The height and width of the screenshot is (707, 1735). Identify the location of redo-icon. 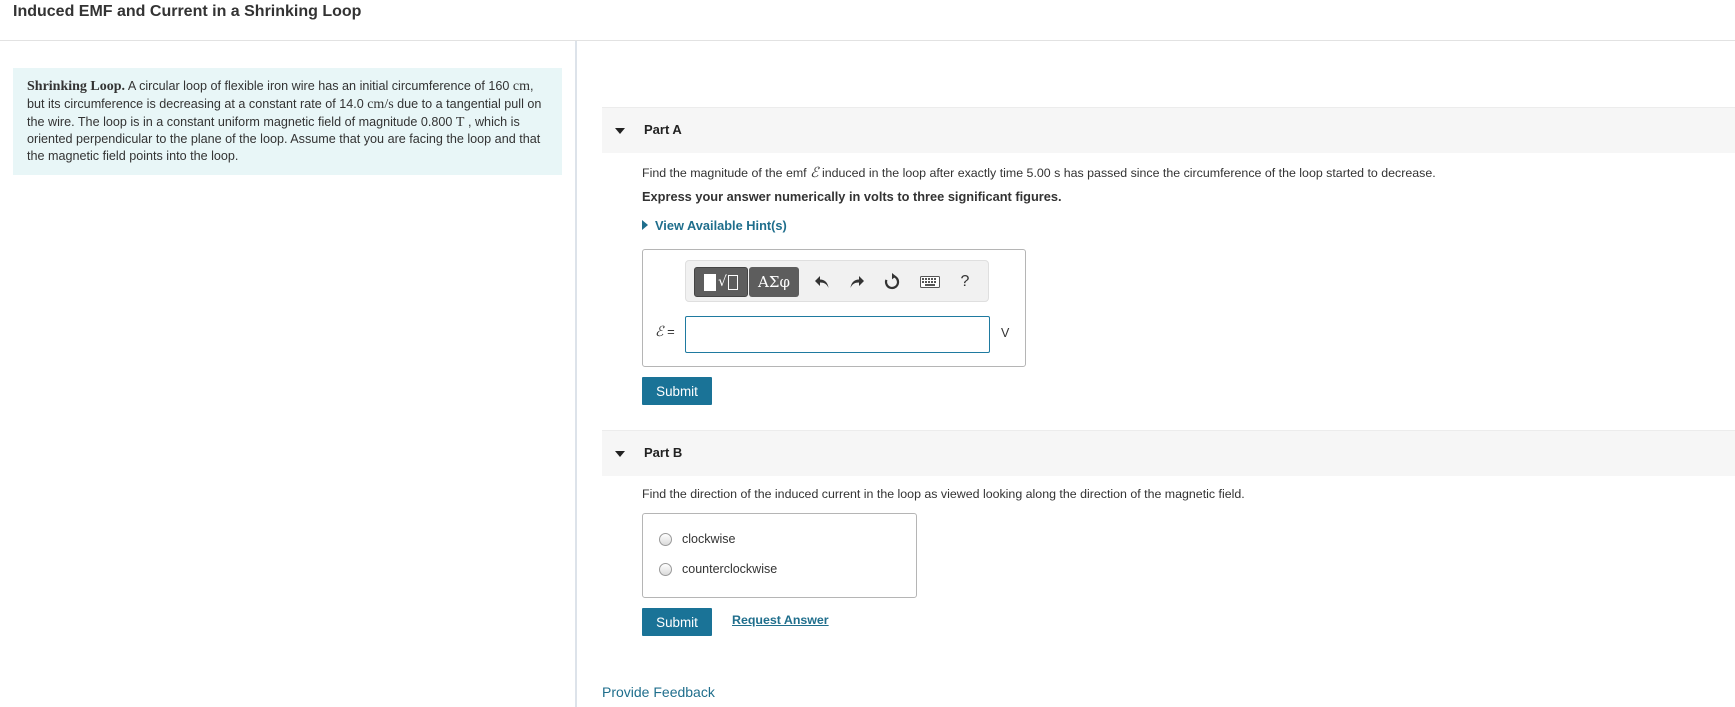
(857, 282).